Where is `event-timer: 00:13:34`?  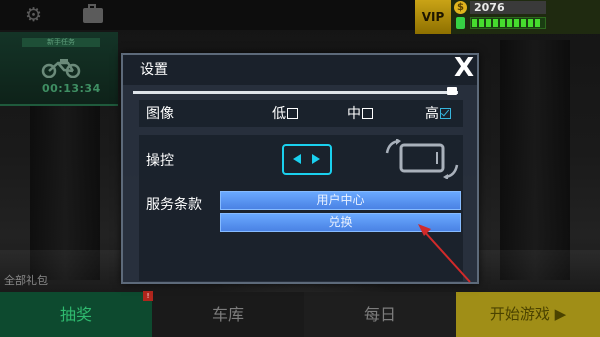
event-timer: 00:13:34 is located at coordinates (71, 88).